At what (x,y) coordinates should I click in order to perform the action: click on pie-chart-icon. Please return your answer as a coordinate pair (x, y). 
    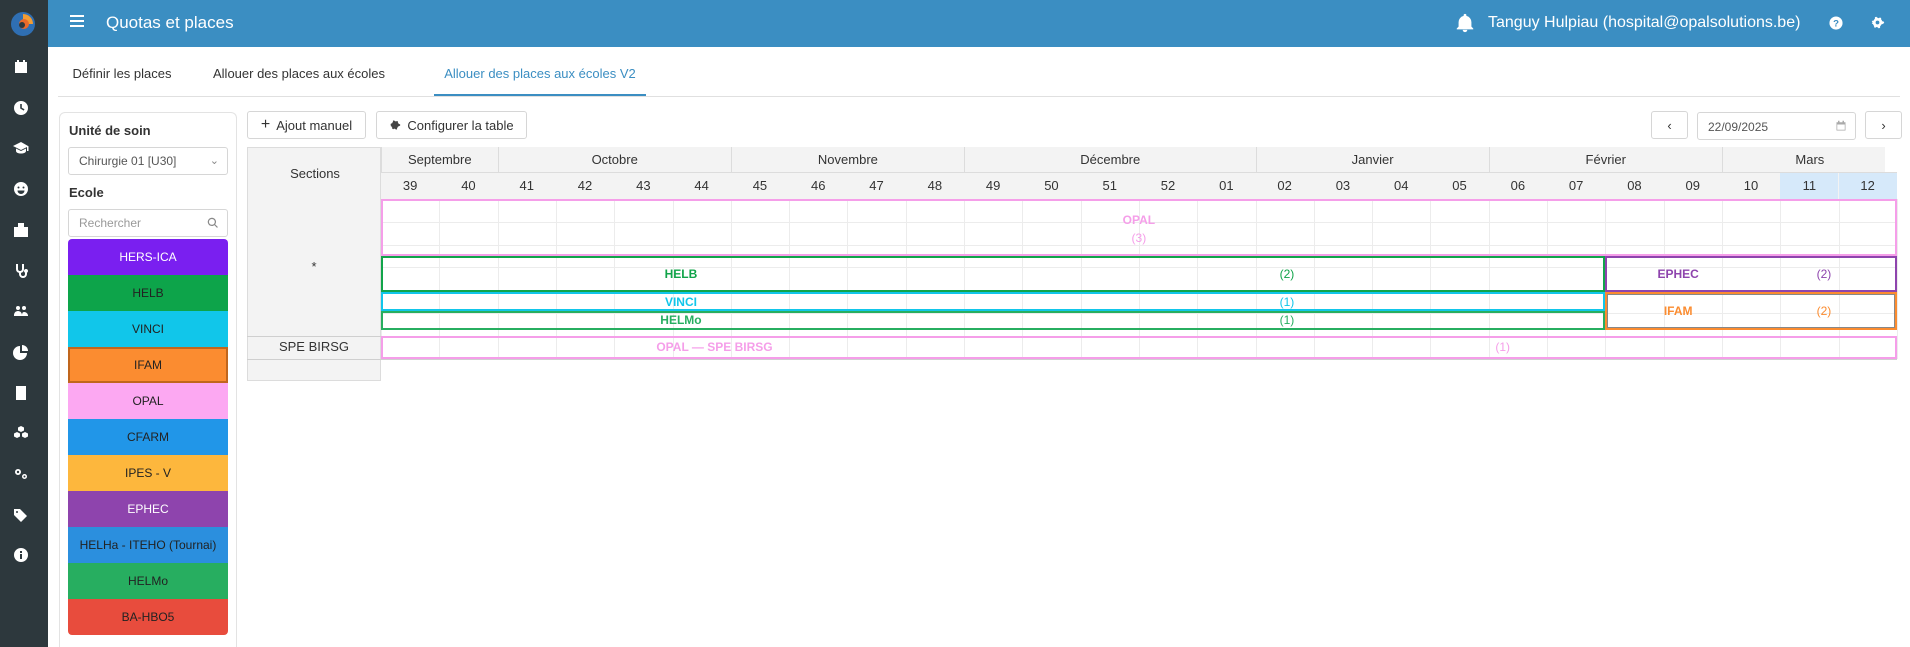
    Looking at the image, I should click on (21, 352).